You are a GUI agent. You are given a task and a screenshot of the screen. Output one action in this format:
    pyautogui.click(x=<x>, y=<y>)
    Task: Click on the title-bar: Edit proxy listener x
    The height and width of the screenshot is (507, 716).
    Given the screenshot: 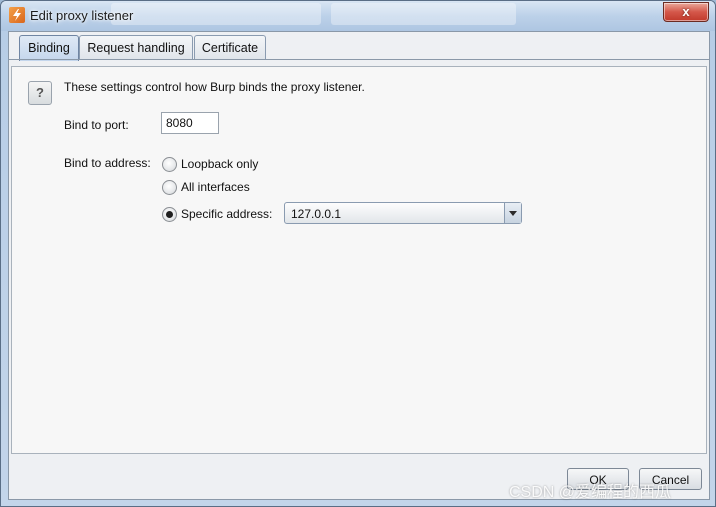 What is the action you would take?
    pyautogui.click(x=358, y=16)
    